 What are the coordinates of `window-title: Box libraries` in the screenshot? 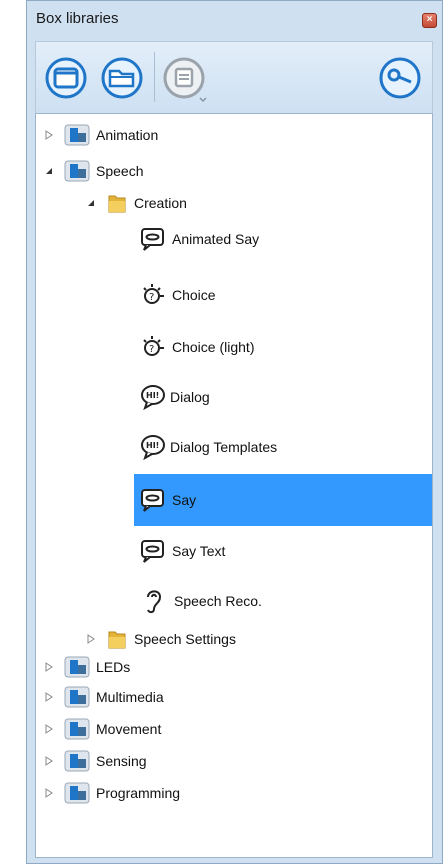 It's located at (77, 18).